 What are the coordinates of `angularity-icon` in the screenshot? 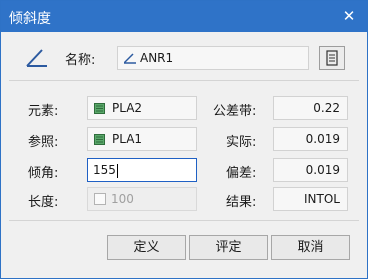 It's located at (36, 58).